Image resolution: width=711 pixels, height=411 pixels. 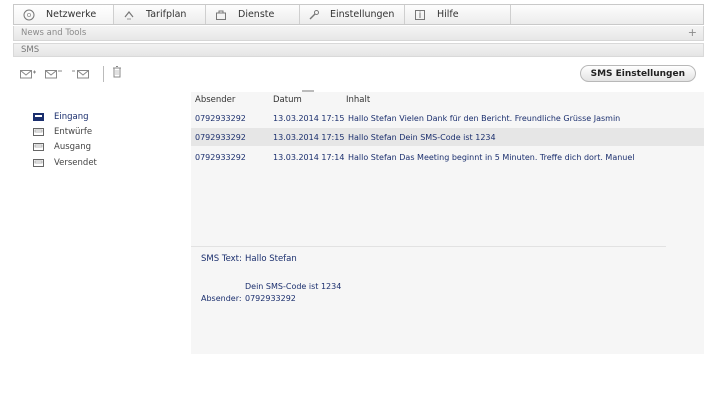 I want to click on tab-label: Tarifplan, so click(x=166, y=14).